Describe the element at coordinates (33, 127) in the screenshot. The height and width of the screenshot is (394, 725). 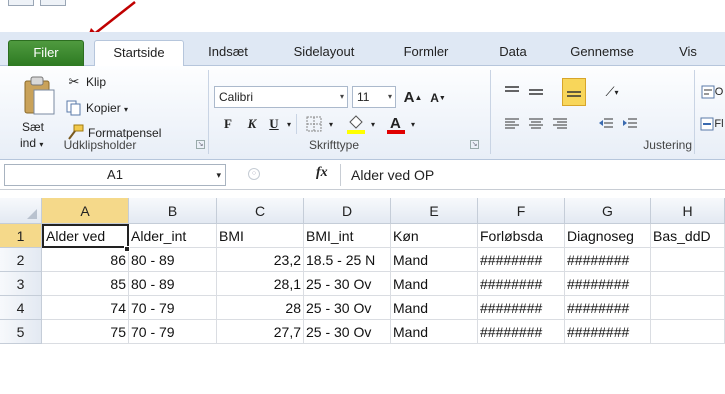
I see `paste-label: Sæt` at that location.